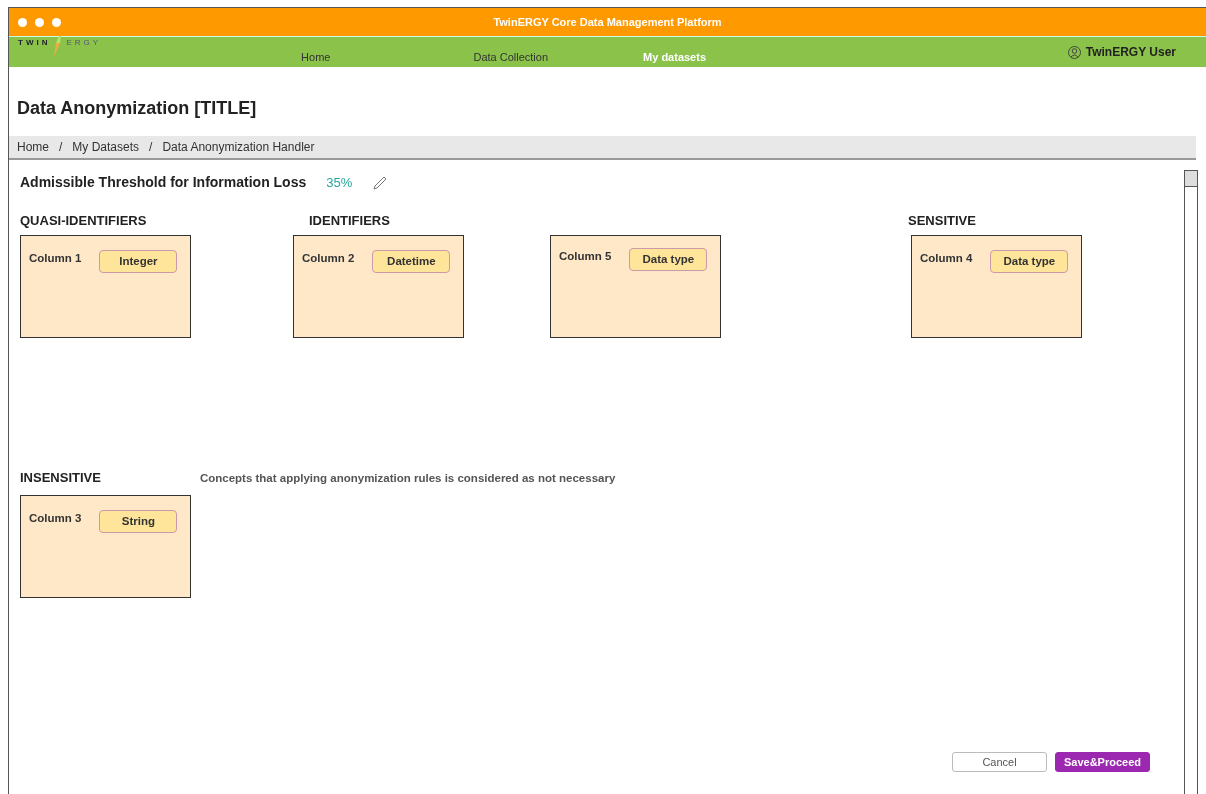 The height and width of the screenshot is (794, 1206). What do you see at coordinates (138, 261) in the screenshot?
I see `type-tag: Integer` at bounding box center [138, 261].